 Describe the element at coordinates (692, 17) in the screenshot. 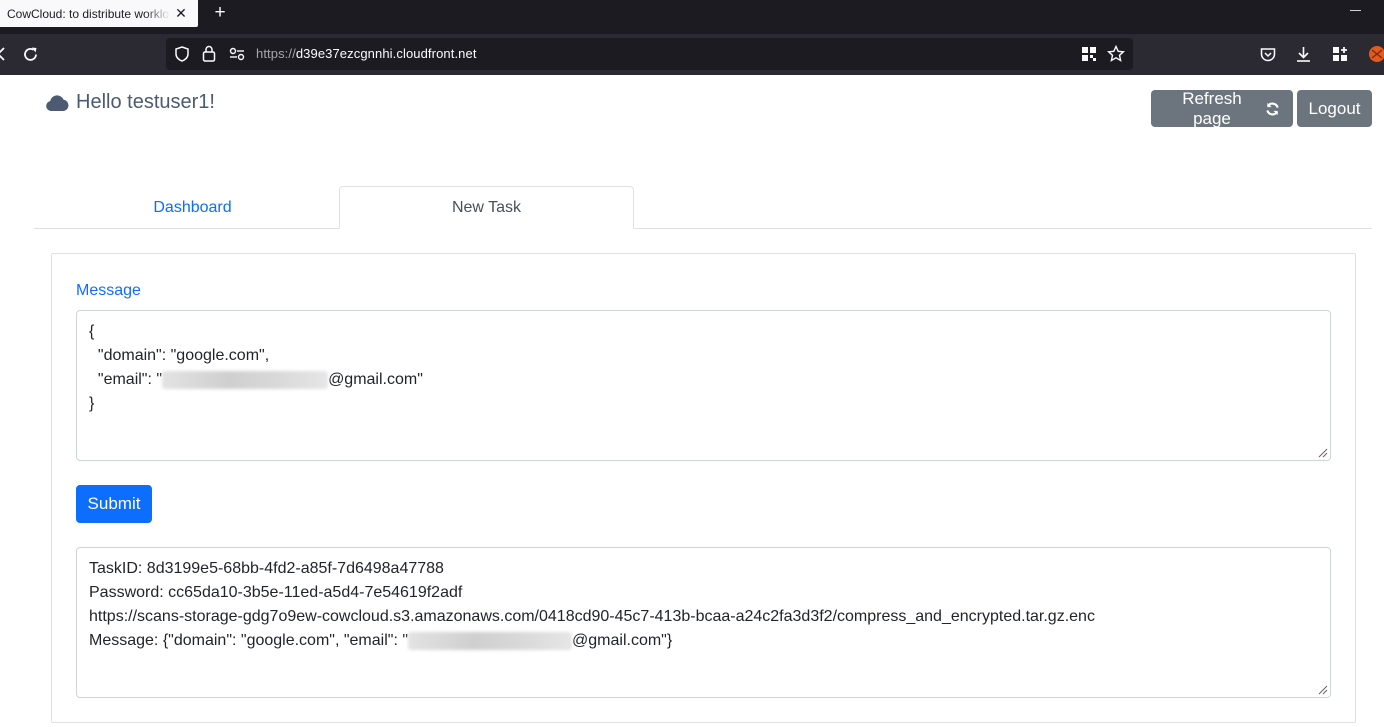

I see `browser-tab-bar: CowCloud: to distribute worklo ✕ +` at that location.